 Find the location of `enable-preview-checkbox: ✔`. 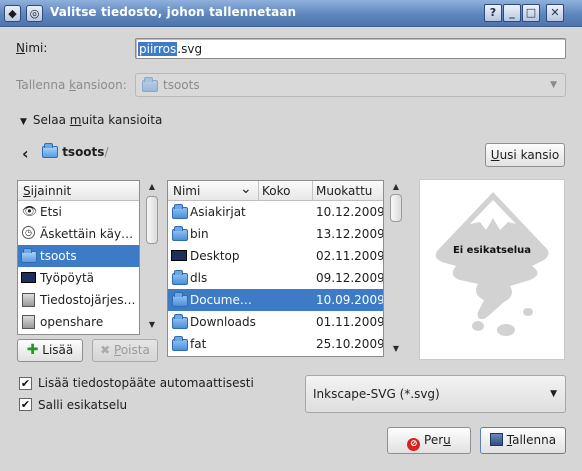

enable-preview-checkbox: ✔ is located at coordinates (25, 404).